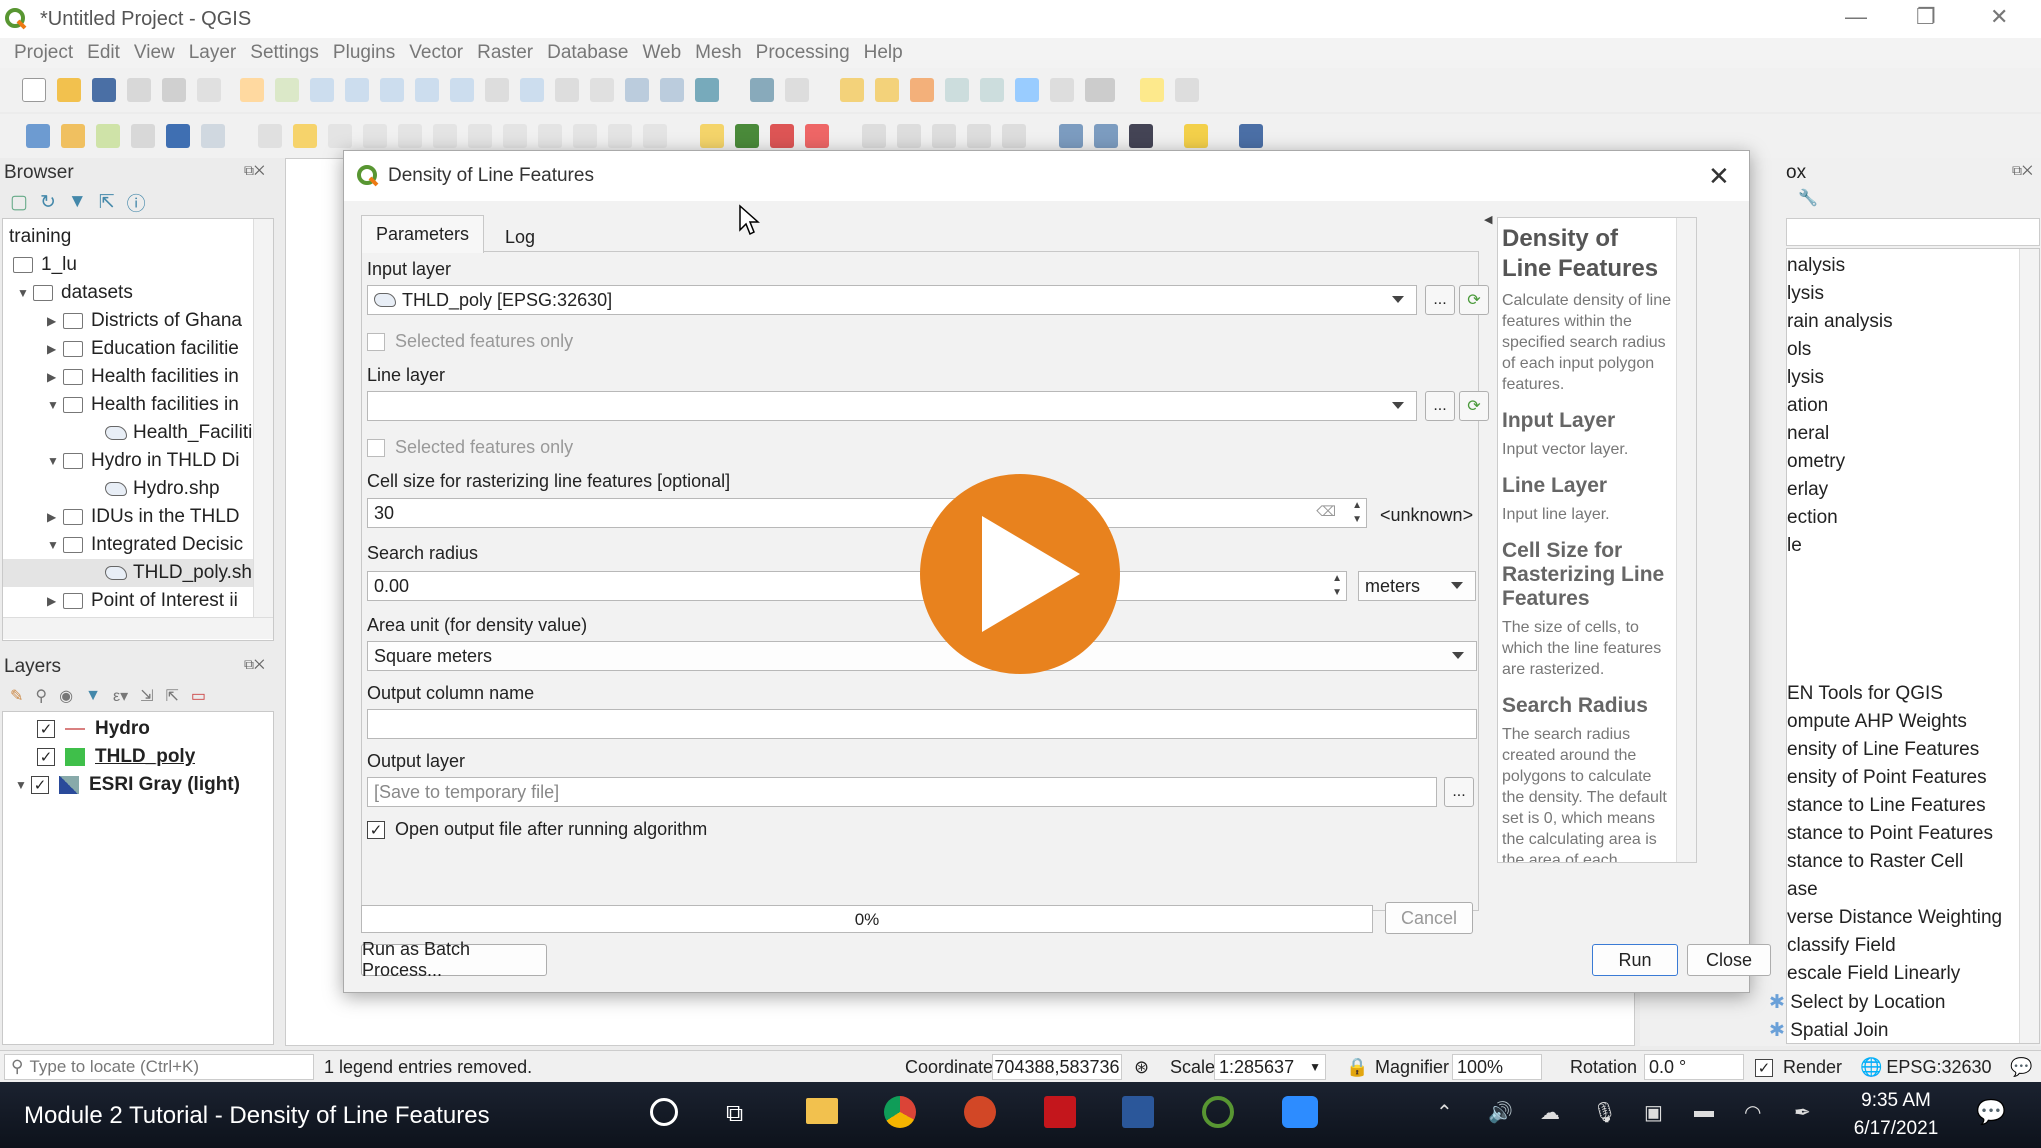 Image resolution: width=2041 pixels, height=1148 pixels. What do you see at coordinates (1196, 136) in the screenshot?
I see `python-console-icon` at bounding box center [1196, 136].